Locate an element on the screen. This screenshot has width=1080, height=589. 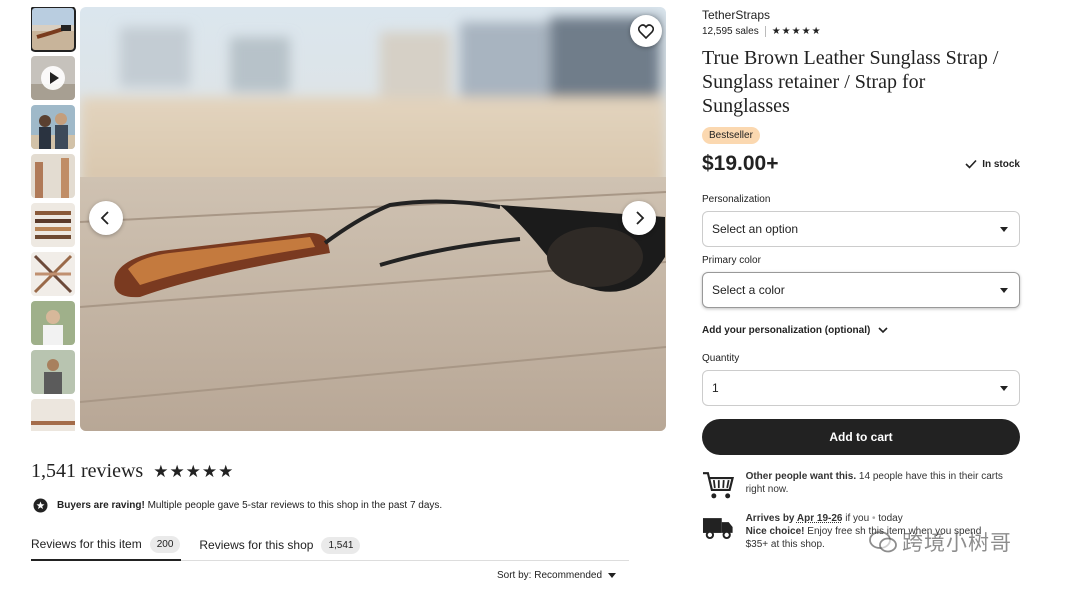
favorite-button is located at coordinates (646, 31).